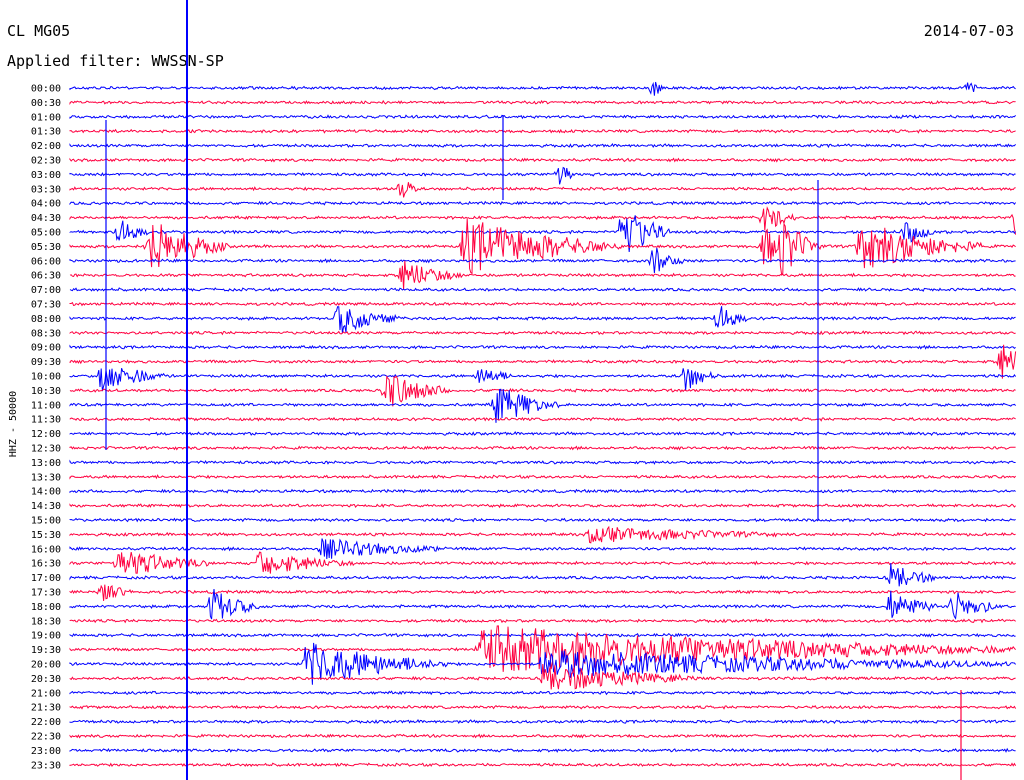  Describe the element at coordinates (46, 665) in the screenshot. I see `time-tick-label: 20:00` at that location.